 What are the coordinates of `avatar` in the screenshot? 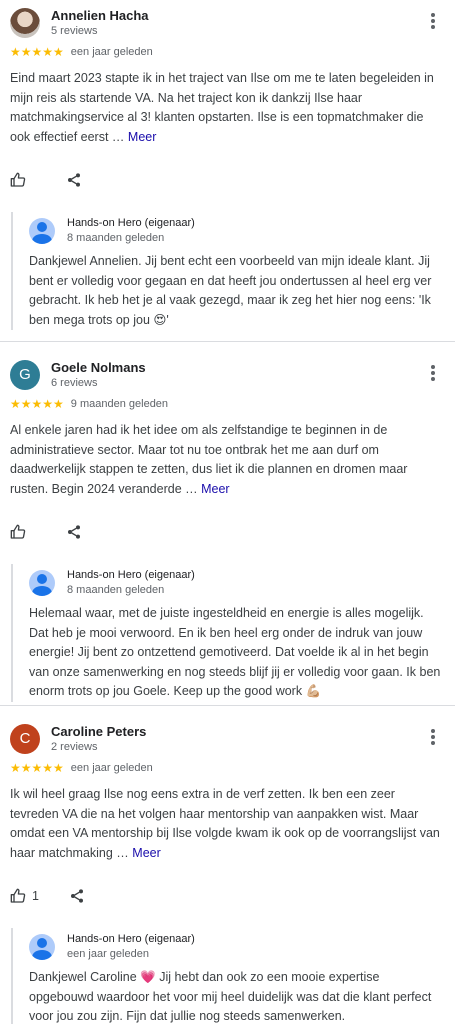 It's located at (25, 23).